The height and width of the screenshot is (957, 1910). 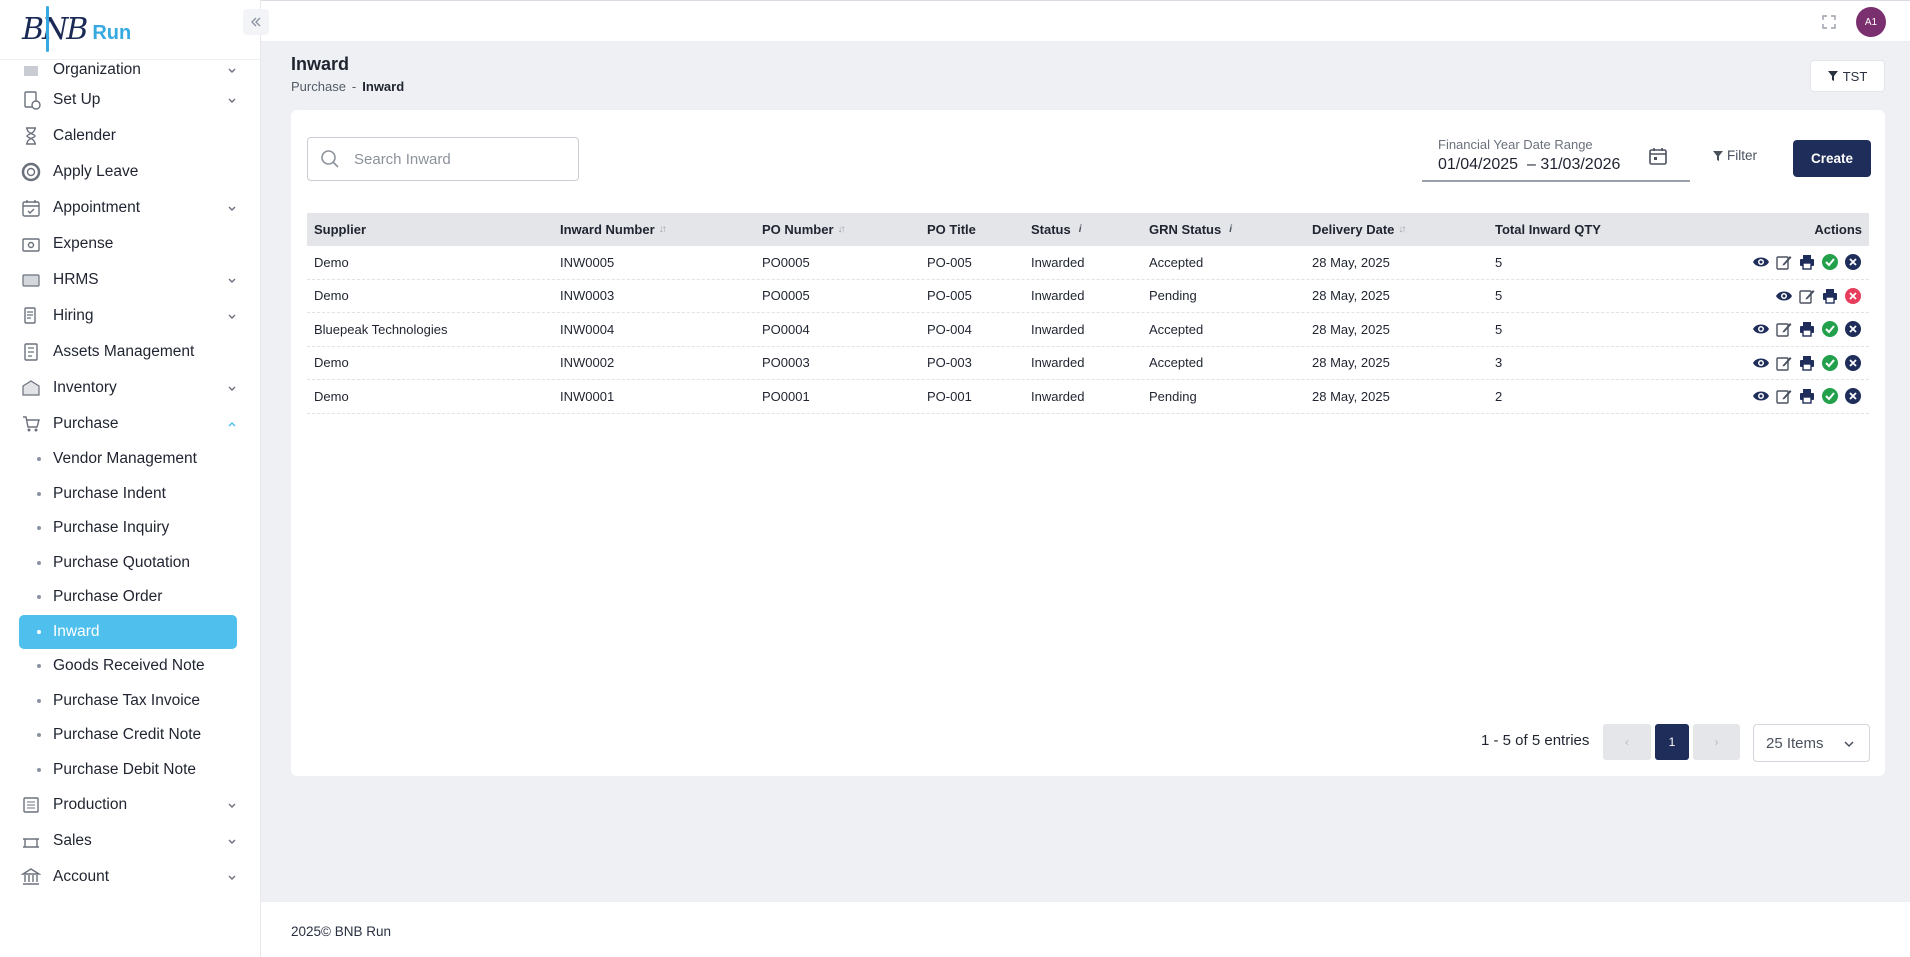 What do you see at coordinates (128, 666) in the screenshot?
I see `sidebar-subitem-goods-received-note: Goods Received Note` at bounding box center [128, 666].